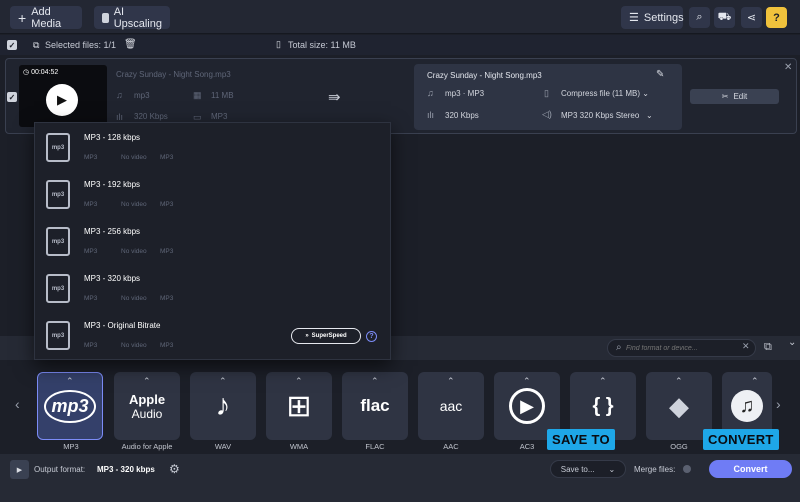 This screenshot has height=502, width=800. Describe the element at coordinates (462, 115) in the screenshot. I see `output-bitrate: 320 Kbps` at that location.